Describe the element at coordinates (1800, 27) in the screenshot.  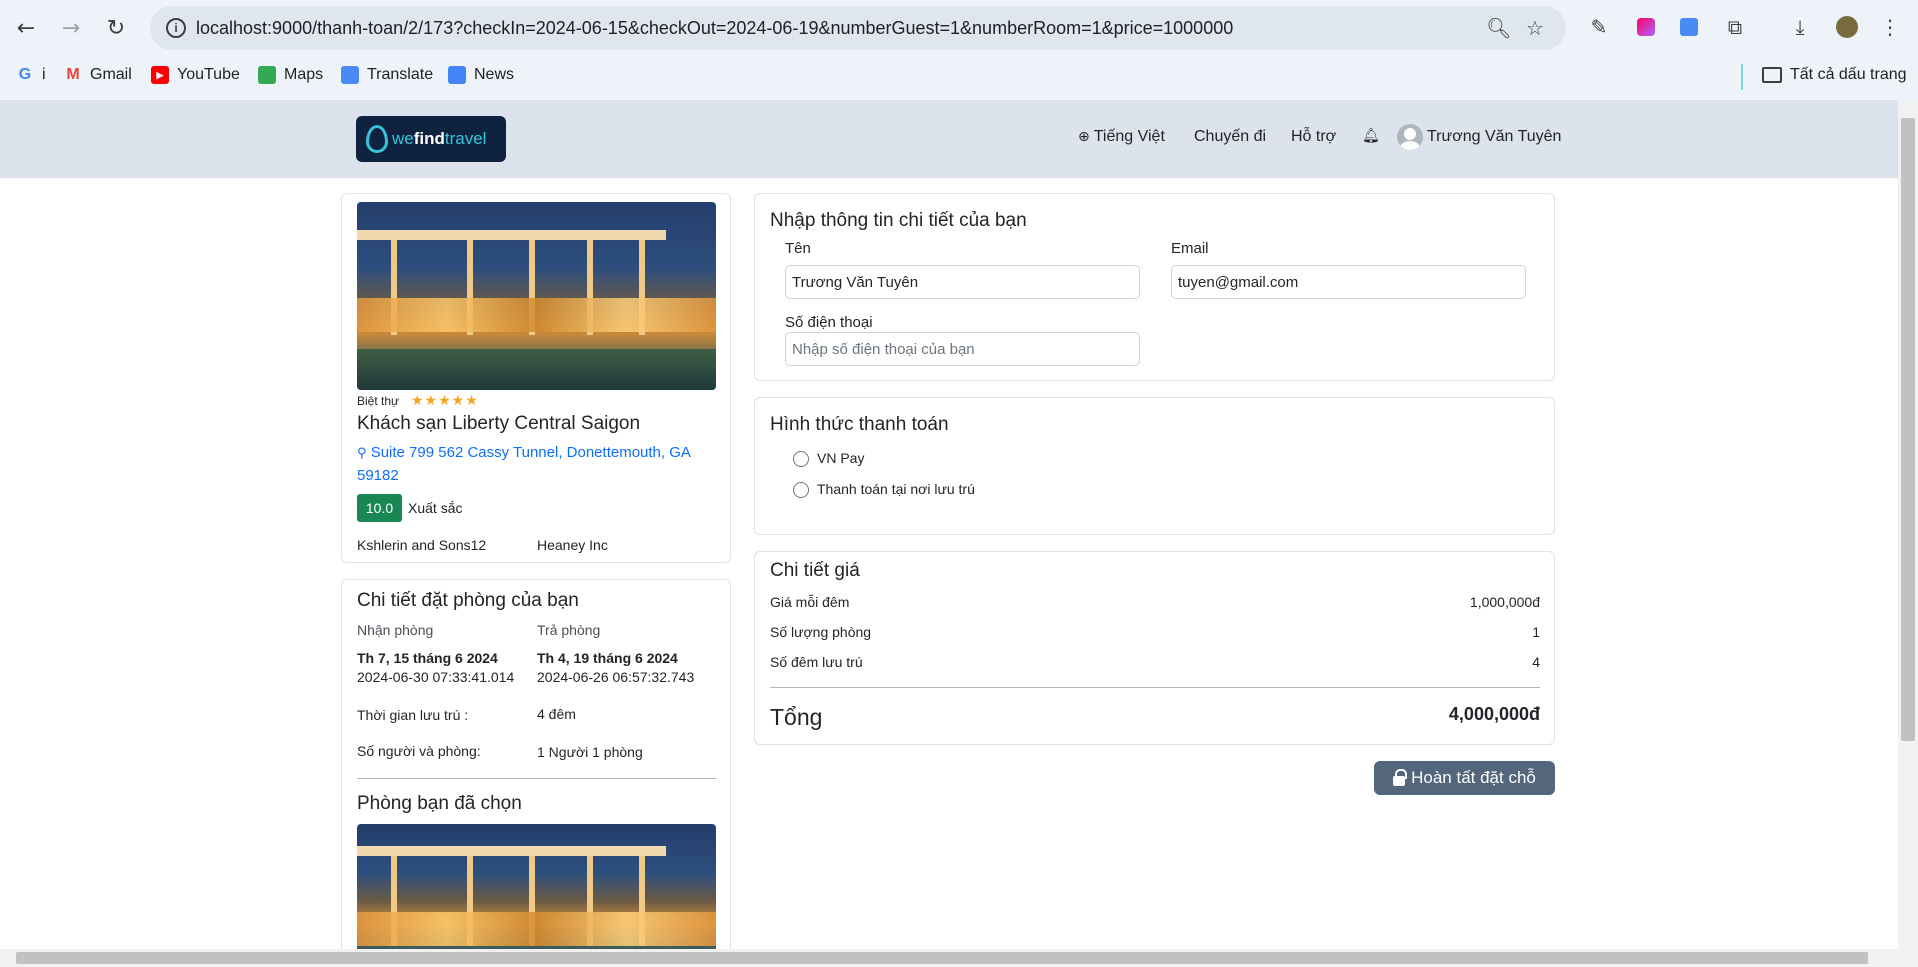
I see `download-icon: ⤓` at that location.